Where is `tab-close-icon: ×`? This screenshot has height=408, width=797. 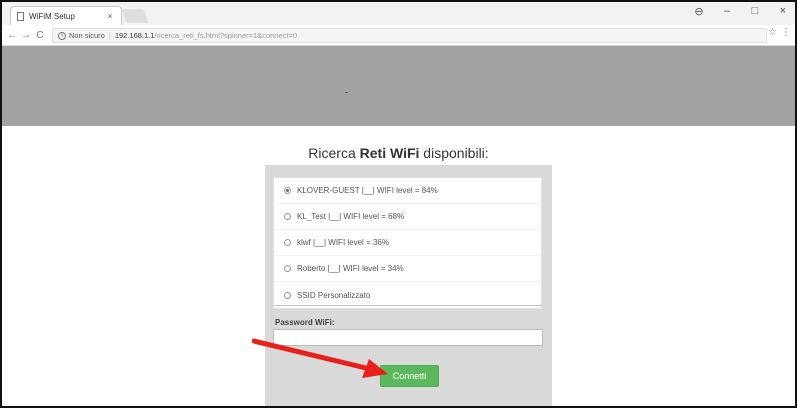 tab-close-icon: × is located at coordinates (110, 16).